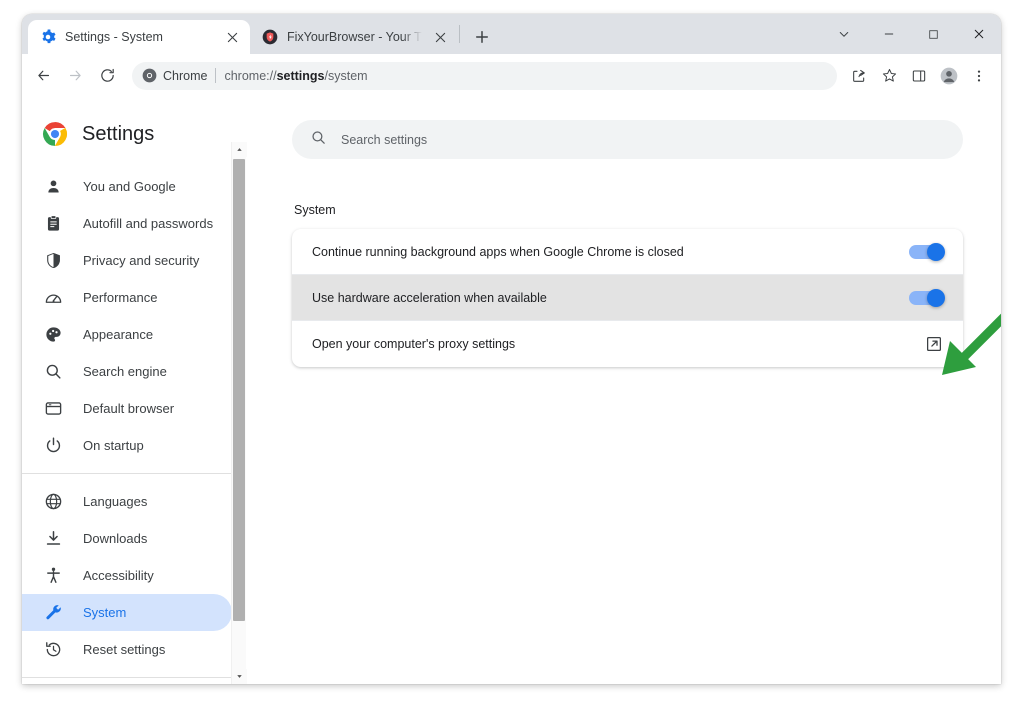 This screenshot has width=1024, height=706. I want to click on side-panel-icon, so click(919, 76).